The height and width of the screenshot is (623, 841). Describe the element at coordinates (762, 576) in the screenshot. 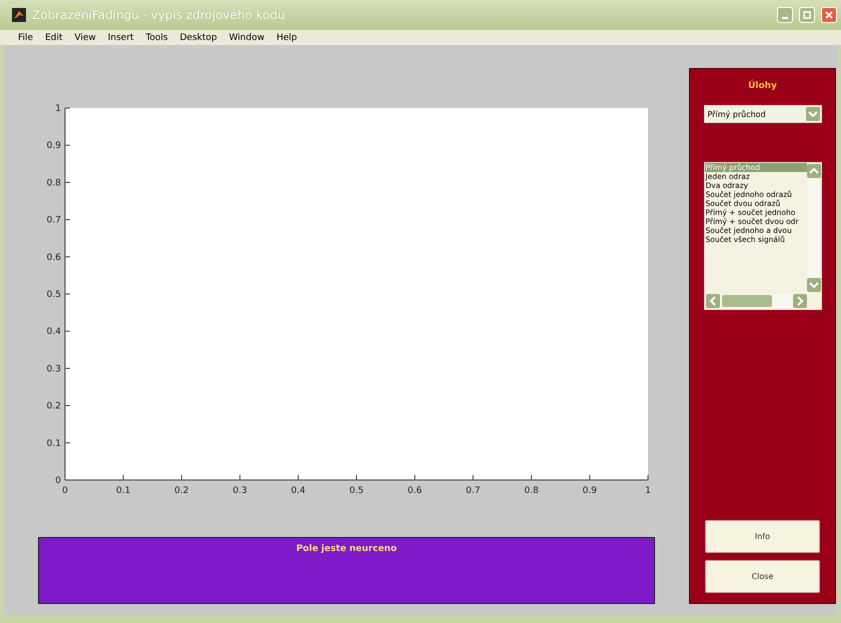

I see `panel-button: Close` at that location.